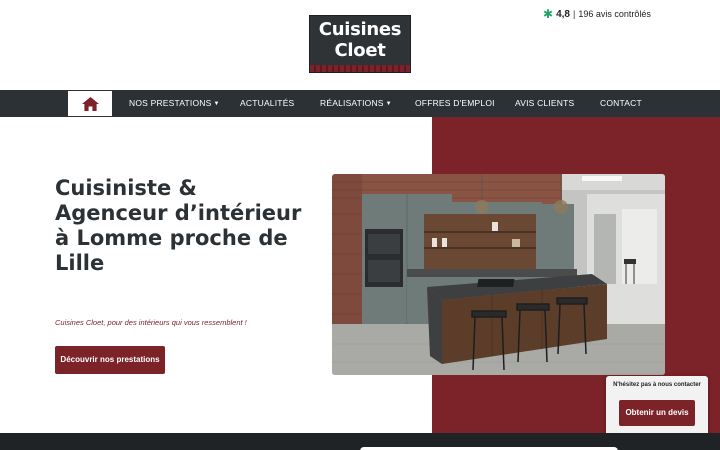 Image resolution: width=720 pixels, height=450 pixels. I want to click on nav-item-label: ACTUALITÉS, so click(267, 103).